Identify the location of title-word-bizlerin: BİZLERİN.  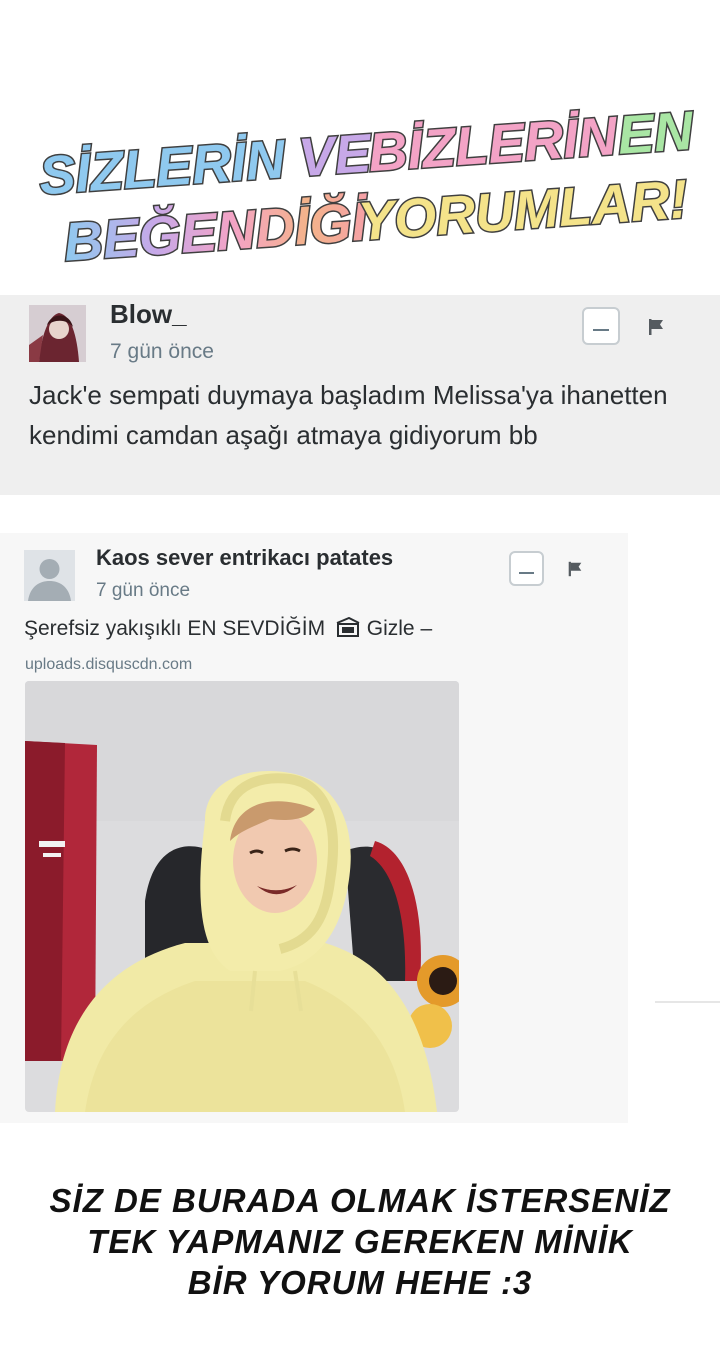
(493, 144).